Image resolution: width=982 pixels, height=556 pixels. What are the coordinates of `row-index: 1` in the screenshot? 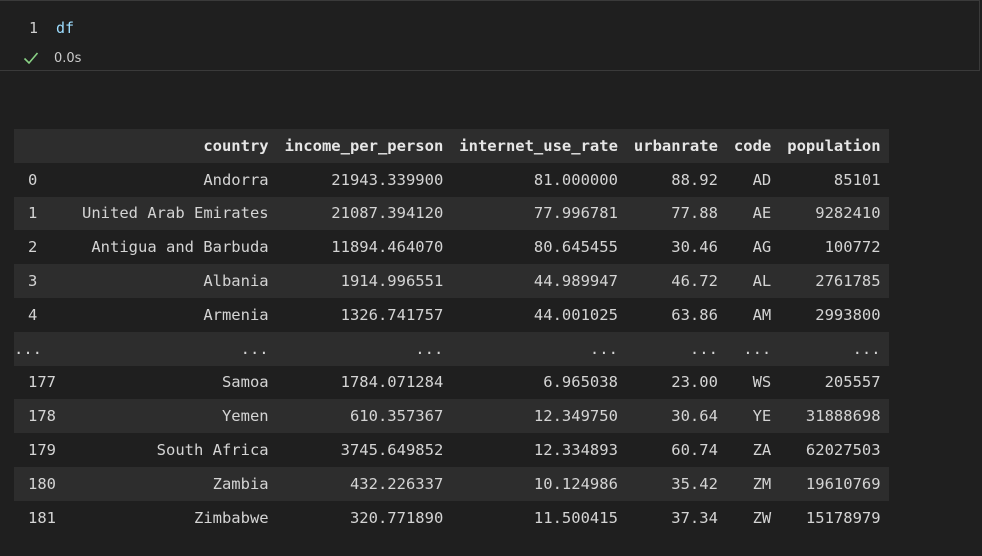 It's located at (33, 213).